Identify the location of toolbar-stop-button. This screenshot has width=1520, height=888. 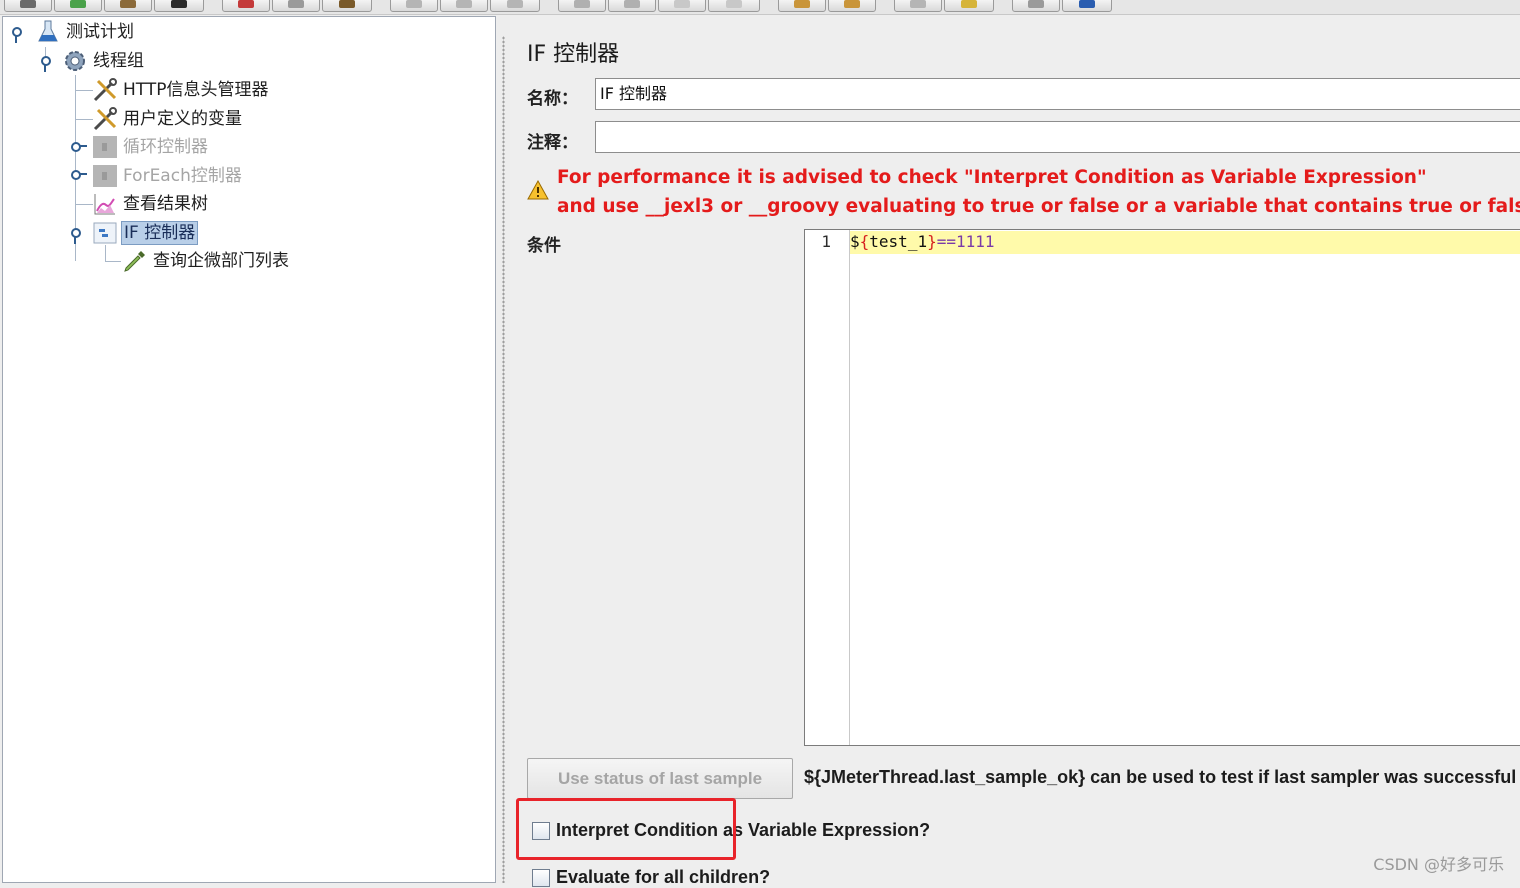
(682, 6).